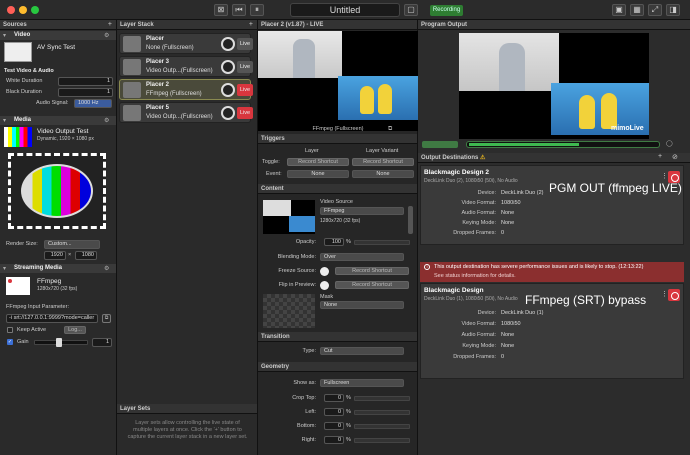  I want to click on pause-icon: ⏸, so click(257, 10).